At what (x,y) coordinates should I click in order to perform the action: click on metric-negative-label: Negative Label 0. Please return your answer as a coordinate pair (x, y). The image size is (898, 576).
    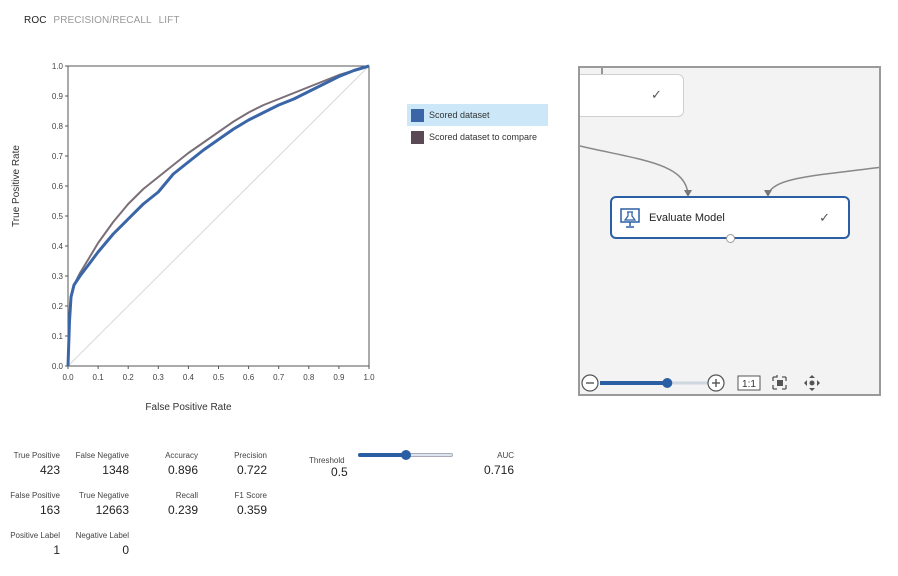
    Looking at the image, I should click on (97, 544).